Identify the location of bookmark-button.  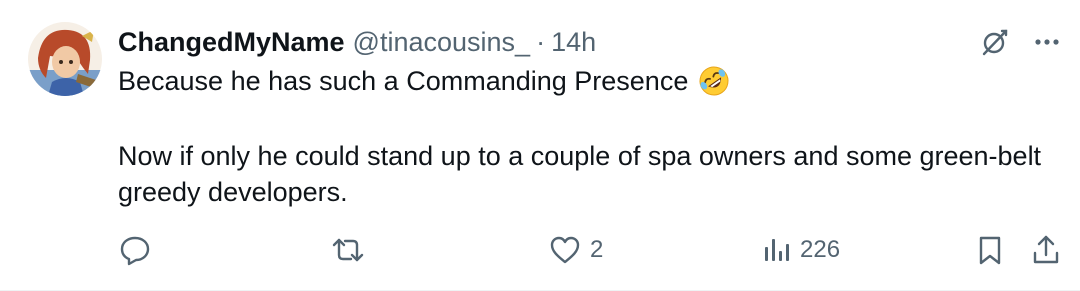
(990, 250).